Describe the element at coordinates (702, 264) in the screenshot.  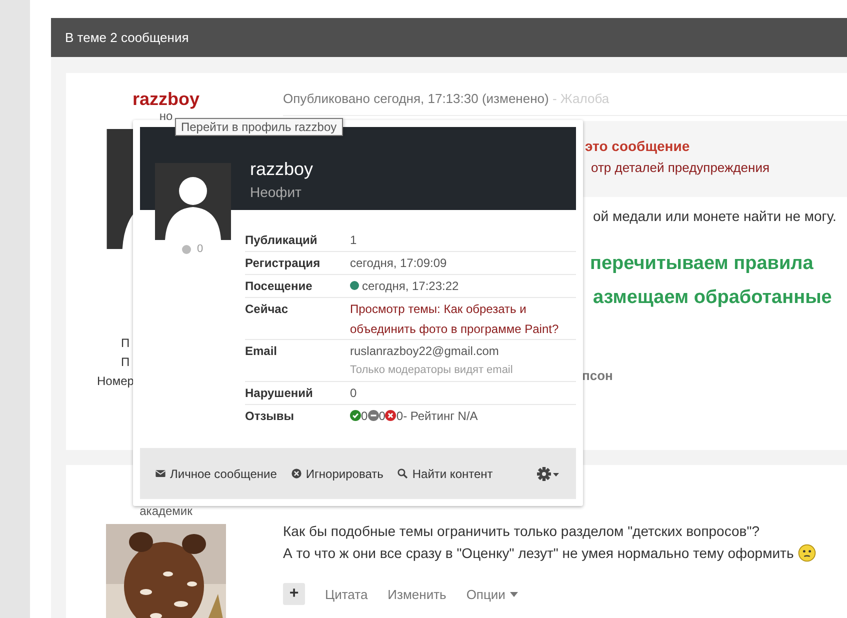
I see `highlighted-text: перечитываем правила` at that location.